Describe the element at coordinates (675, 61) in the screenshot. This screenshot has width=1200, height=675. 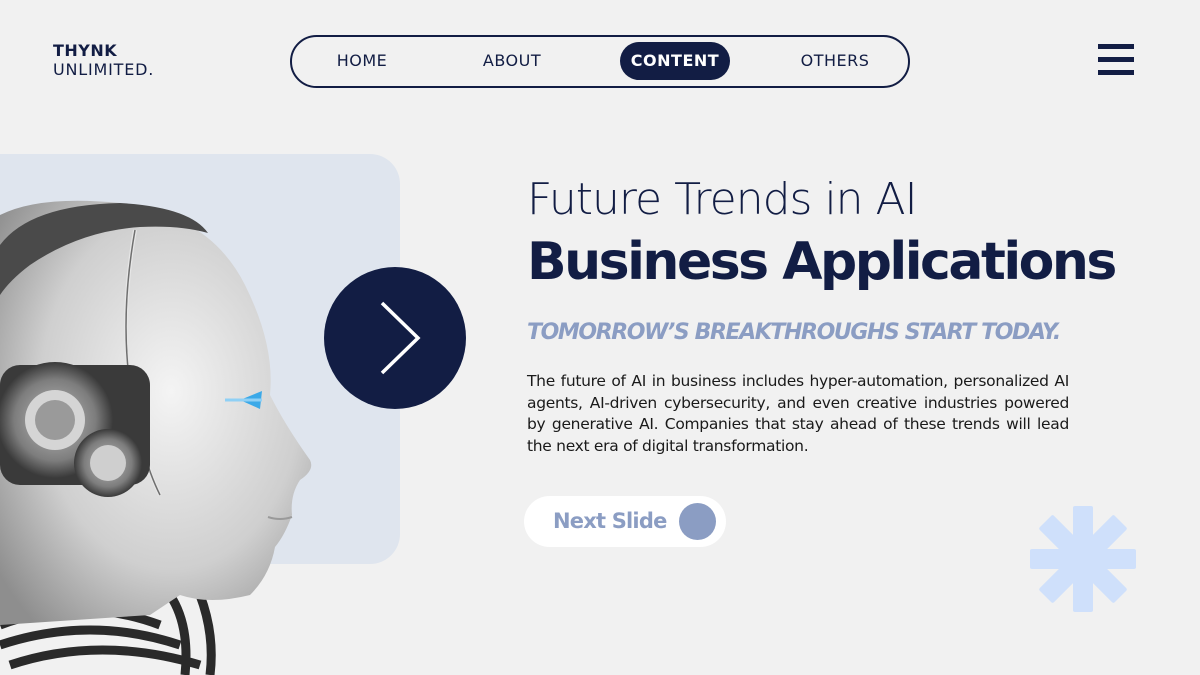
I see `nav-item-content: CONTENT` at that location.